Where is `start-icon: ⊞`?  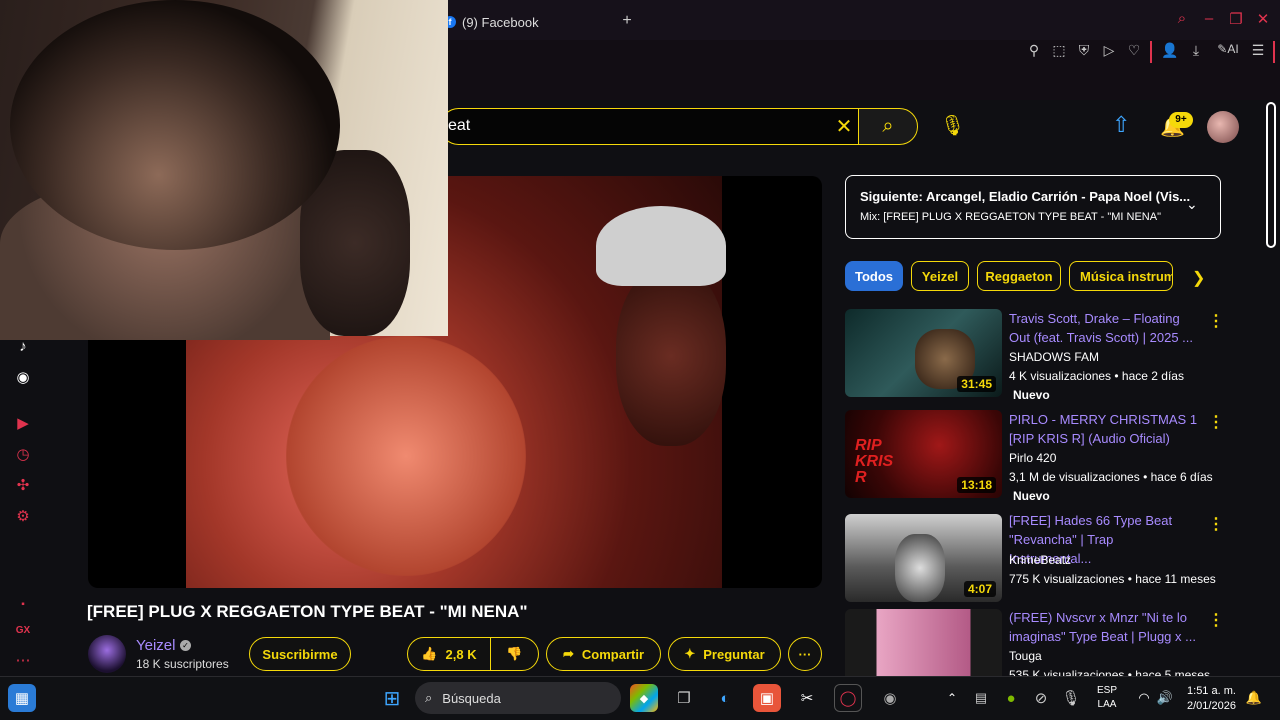 start-icon: ⊞ is located at coordinates (392, 698).